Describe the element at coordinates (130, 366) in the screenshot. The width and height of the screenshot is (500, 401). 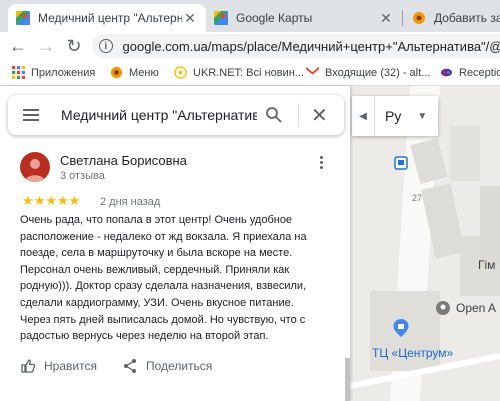
I see `share-icon` at that location.